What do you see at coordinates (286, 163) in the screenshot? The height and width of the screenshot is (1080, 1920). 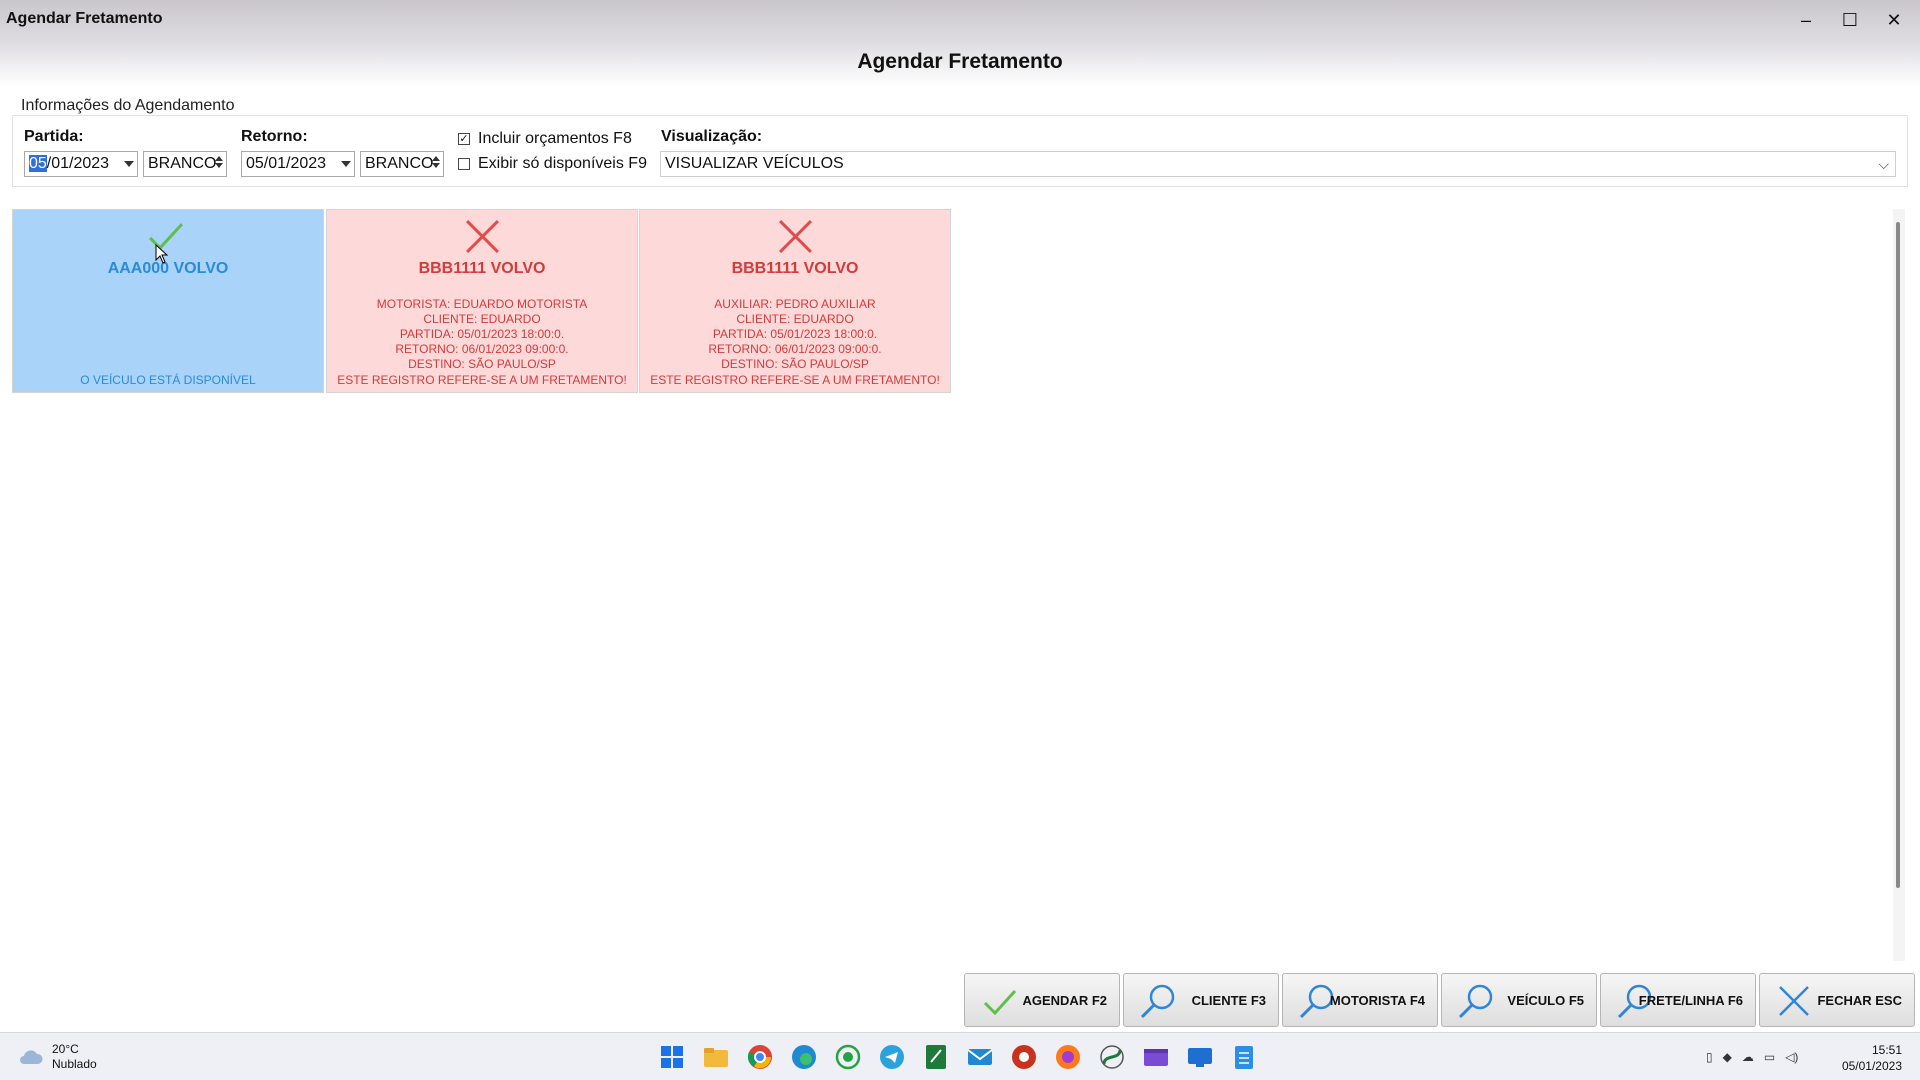 I see `retorno-date-value: 05/01/2023` at bounding box center [286, 163].